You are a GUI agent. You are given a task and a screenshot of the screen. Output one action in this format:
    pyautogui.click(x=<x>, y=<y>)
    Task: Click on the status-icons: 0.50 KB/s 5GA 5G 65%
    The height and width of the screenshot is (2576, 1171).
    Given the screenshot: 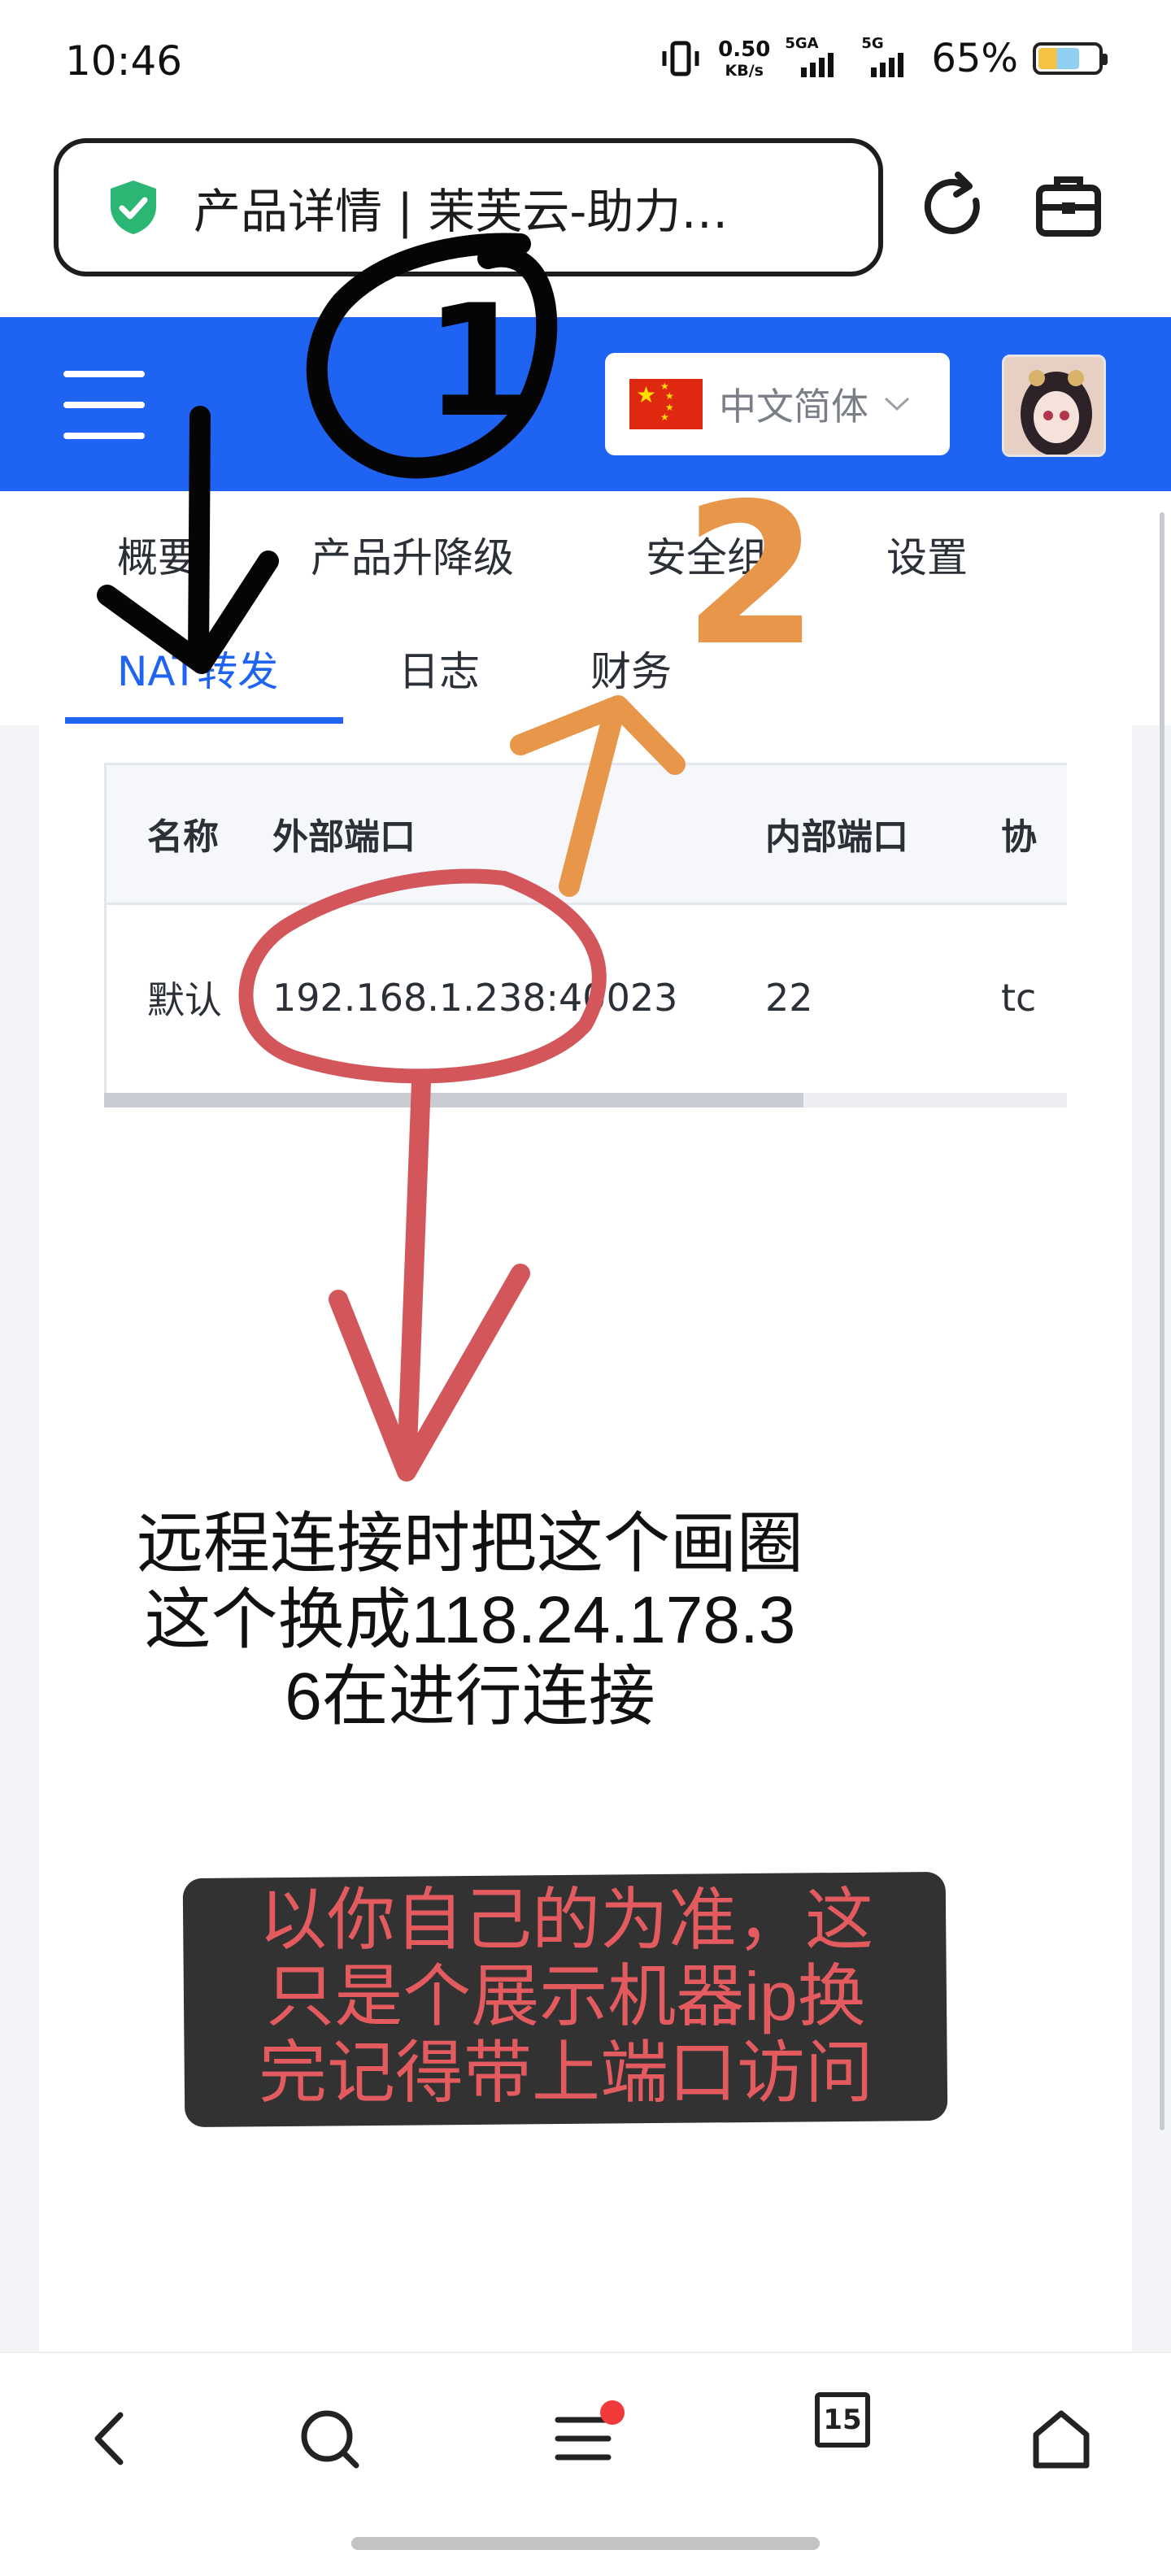 What is the action you would take?
    pyautogui.click(x=883, y=58)
    